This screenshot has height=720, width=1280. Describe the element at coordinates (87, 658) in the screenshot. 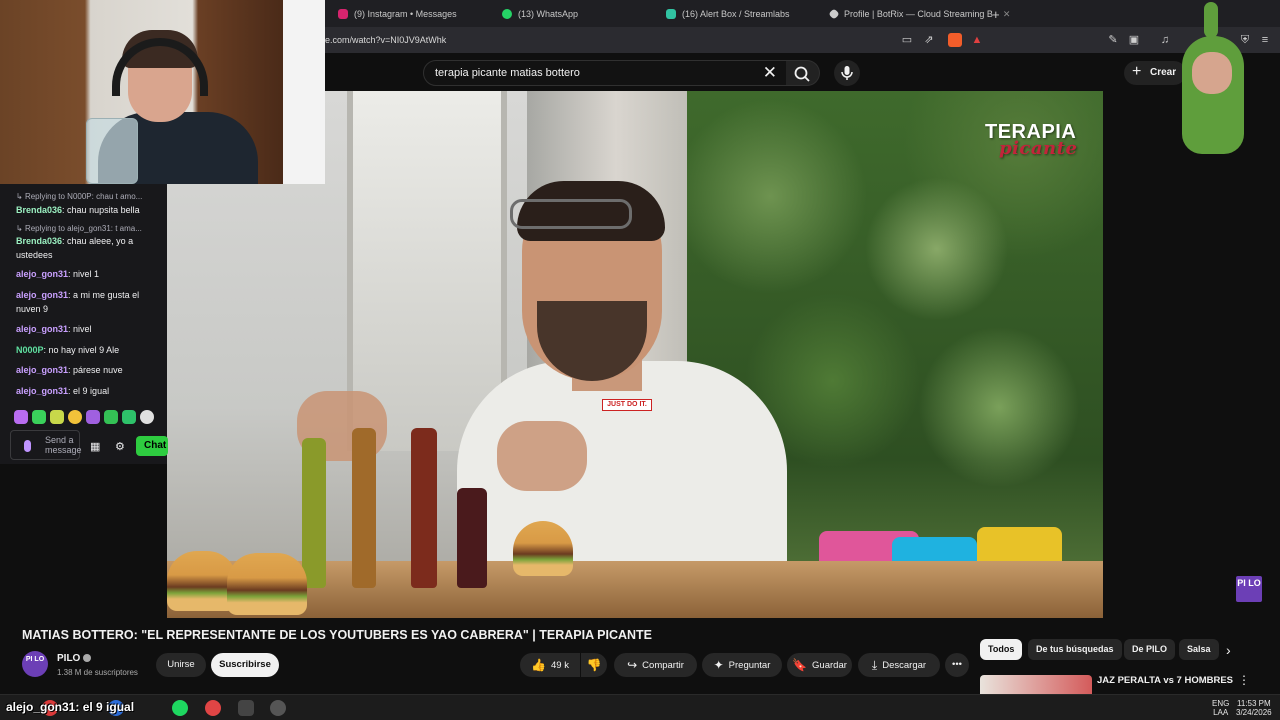

I see `verified-icon` at that location.